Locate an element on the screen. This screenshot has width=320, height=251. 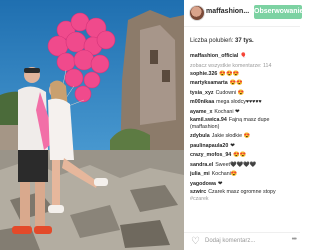
comment-hashtag: #czarek is located at coordinates (199, 199).